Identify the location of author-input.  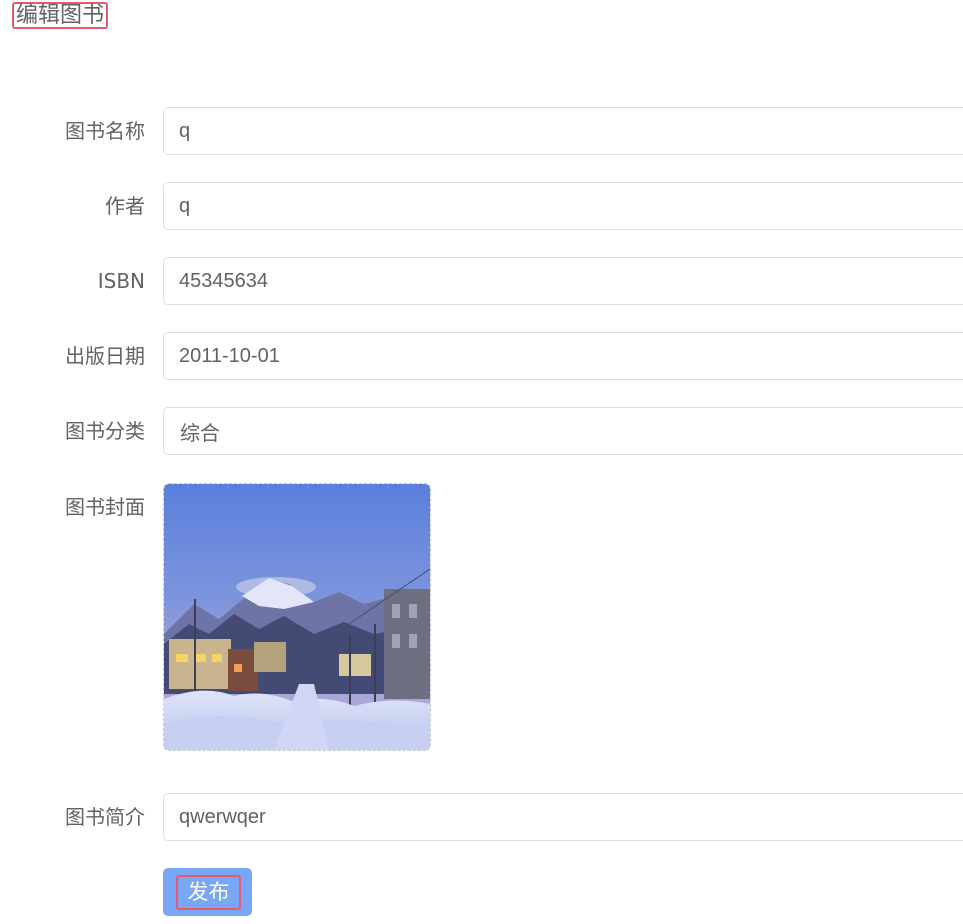
(563, 206).